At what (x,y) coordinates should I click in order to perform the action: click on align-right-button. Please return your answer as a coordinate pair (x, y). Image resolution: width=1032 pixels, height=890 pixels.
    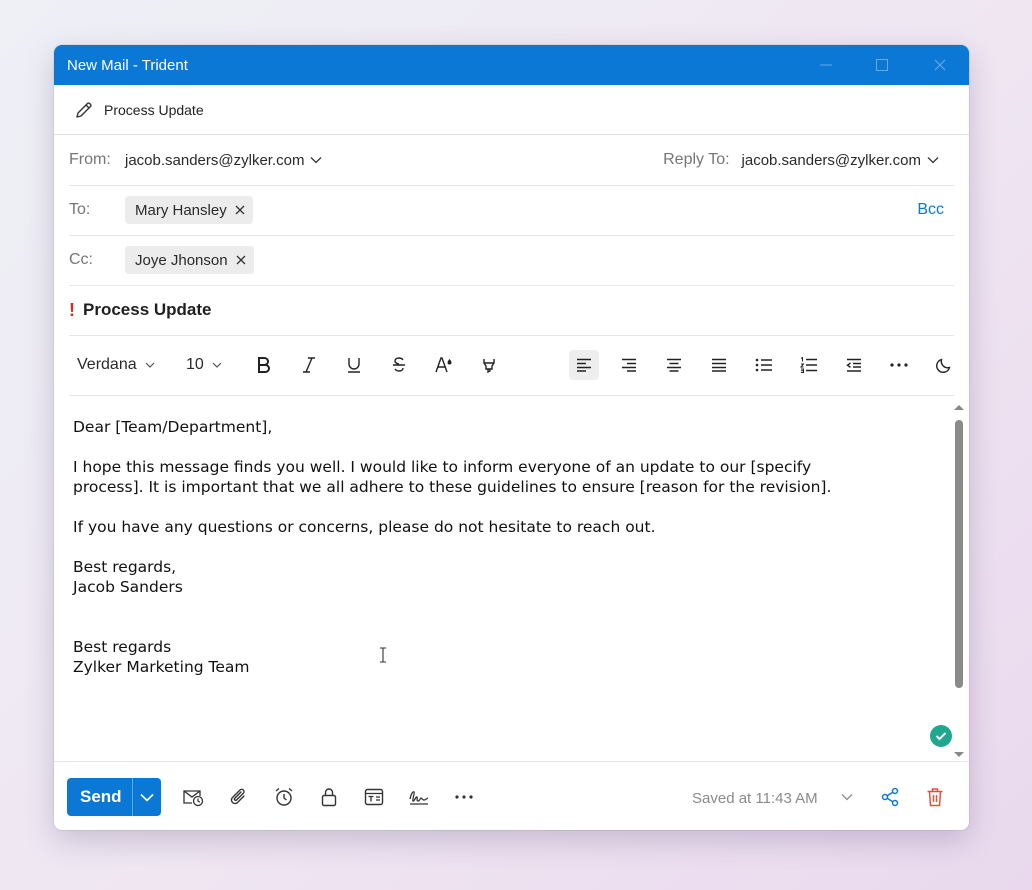
    Looking at the image, I should click on (629, 365).